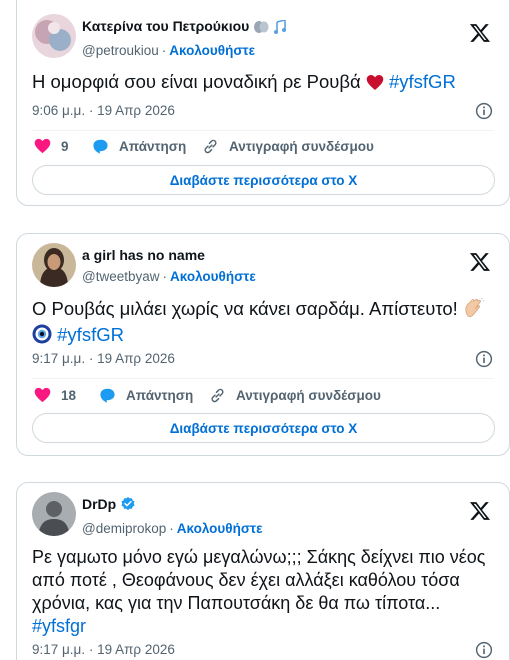 The height and width of the screenshot is (660, 510). Describe the element at coordinates (69, 395) in the screenshot. I see `like-count: 18` at that location.